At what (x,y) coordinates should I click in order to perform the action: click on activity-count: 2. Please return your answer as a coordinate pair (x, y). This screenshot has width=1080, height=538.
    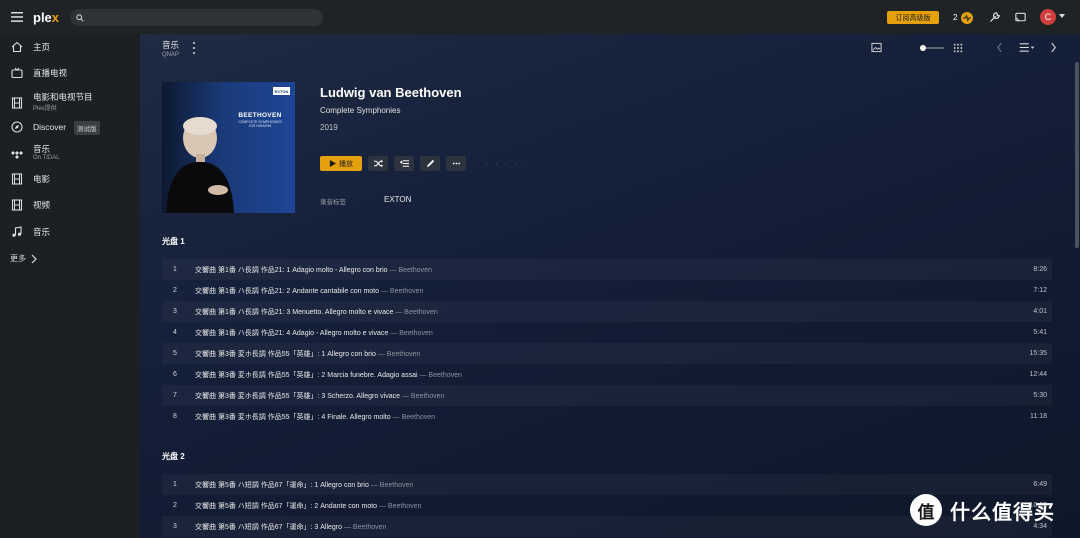
    Looking at the image, I should click on (955, 17).